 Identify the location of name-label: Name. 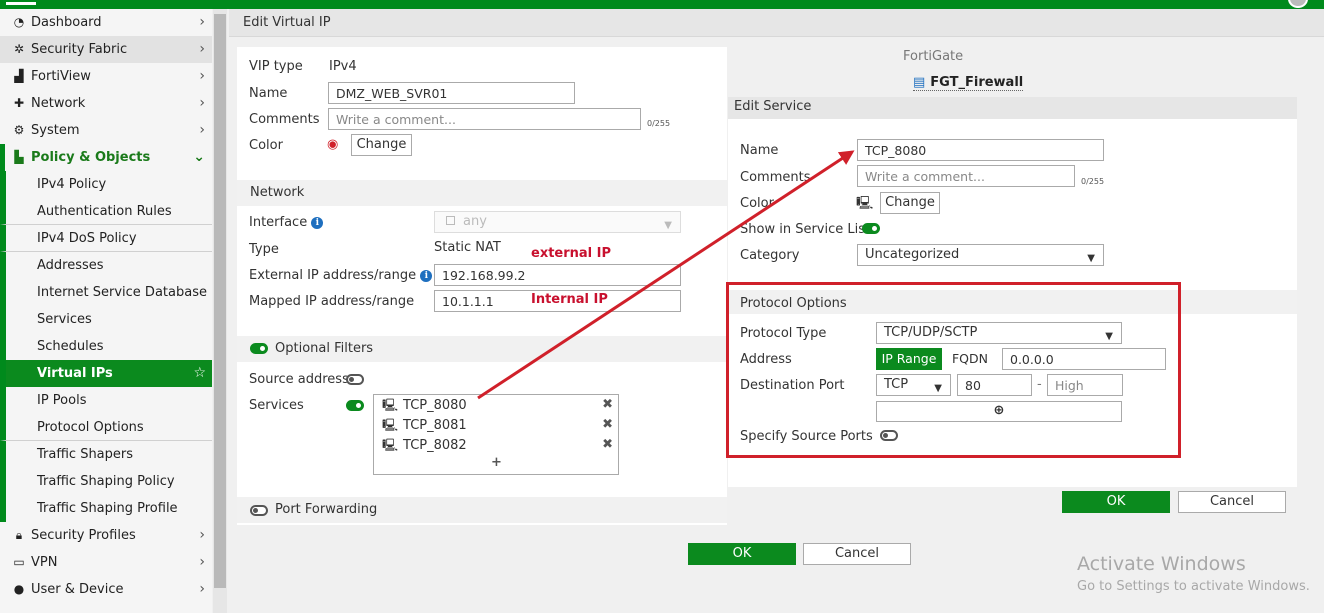
(268, 93).